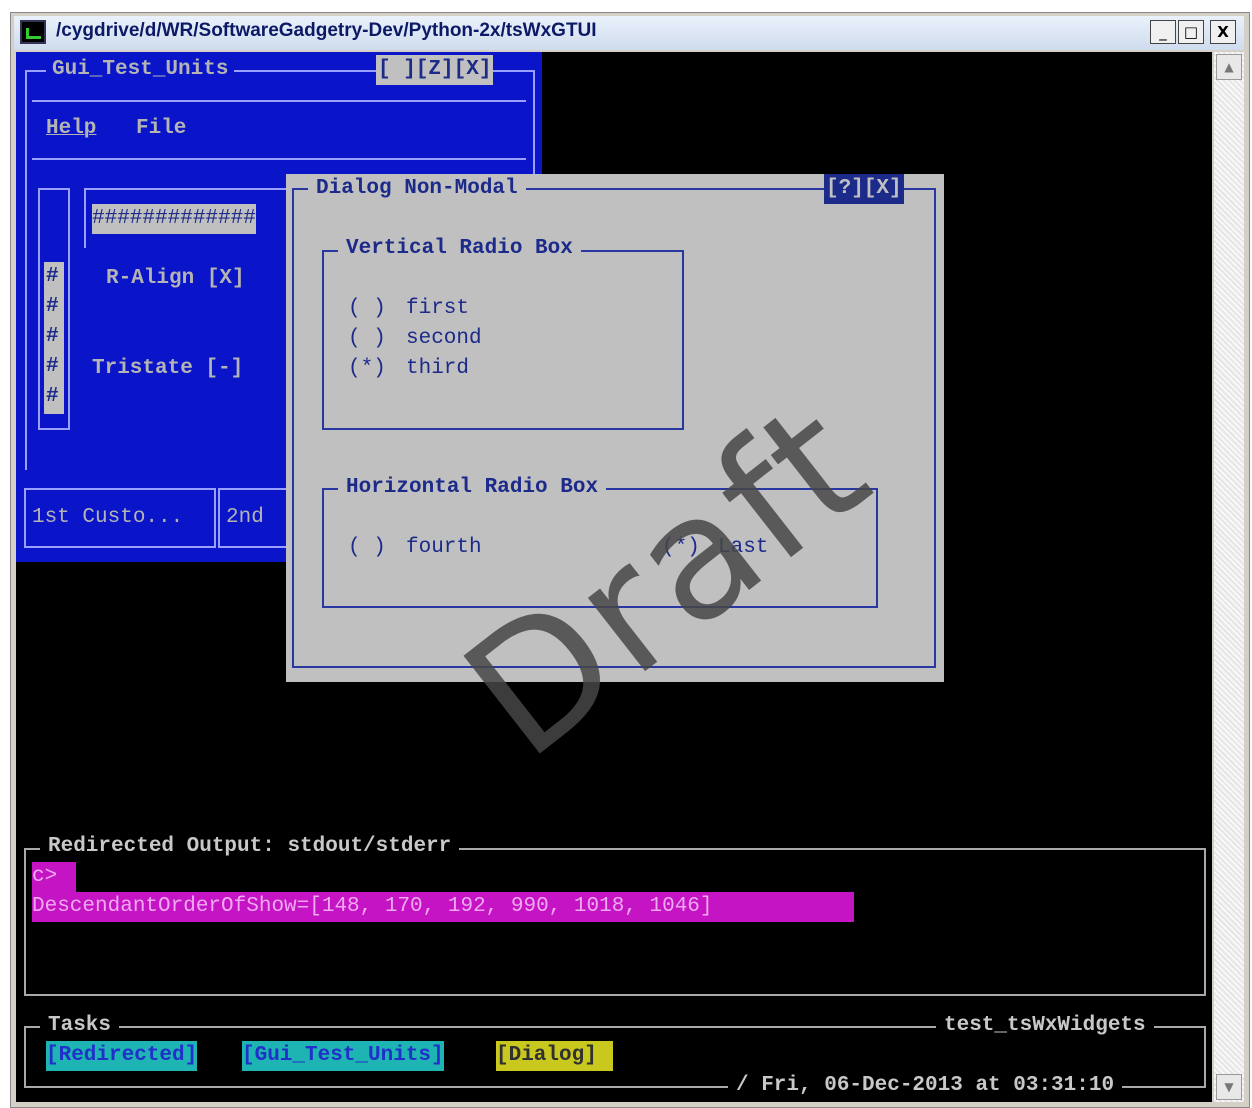 The height and width of the screenshot is (1108, 1252). Describe the element at coordinates (437, 369) in the screenshot. I see `radio-third-label: third` at that location.